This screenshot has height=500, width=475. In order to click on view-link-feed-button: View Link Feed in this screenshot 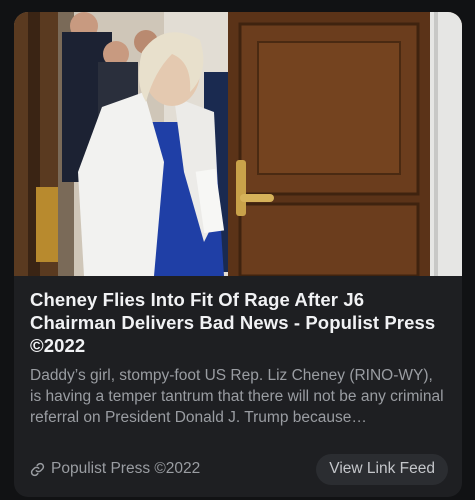, I will do `click(382, 469)`.